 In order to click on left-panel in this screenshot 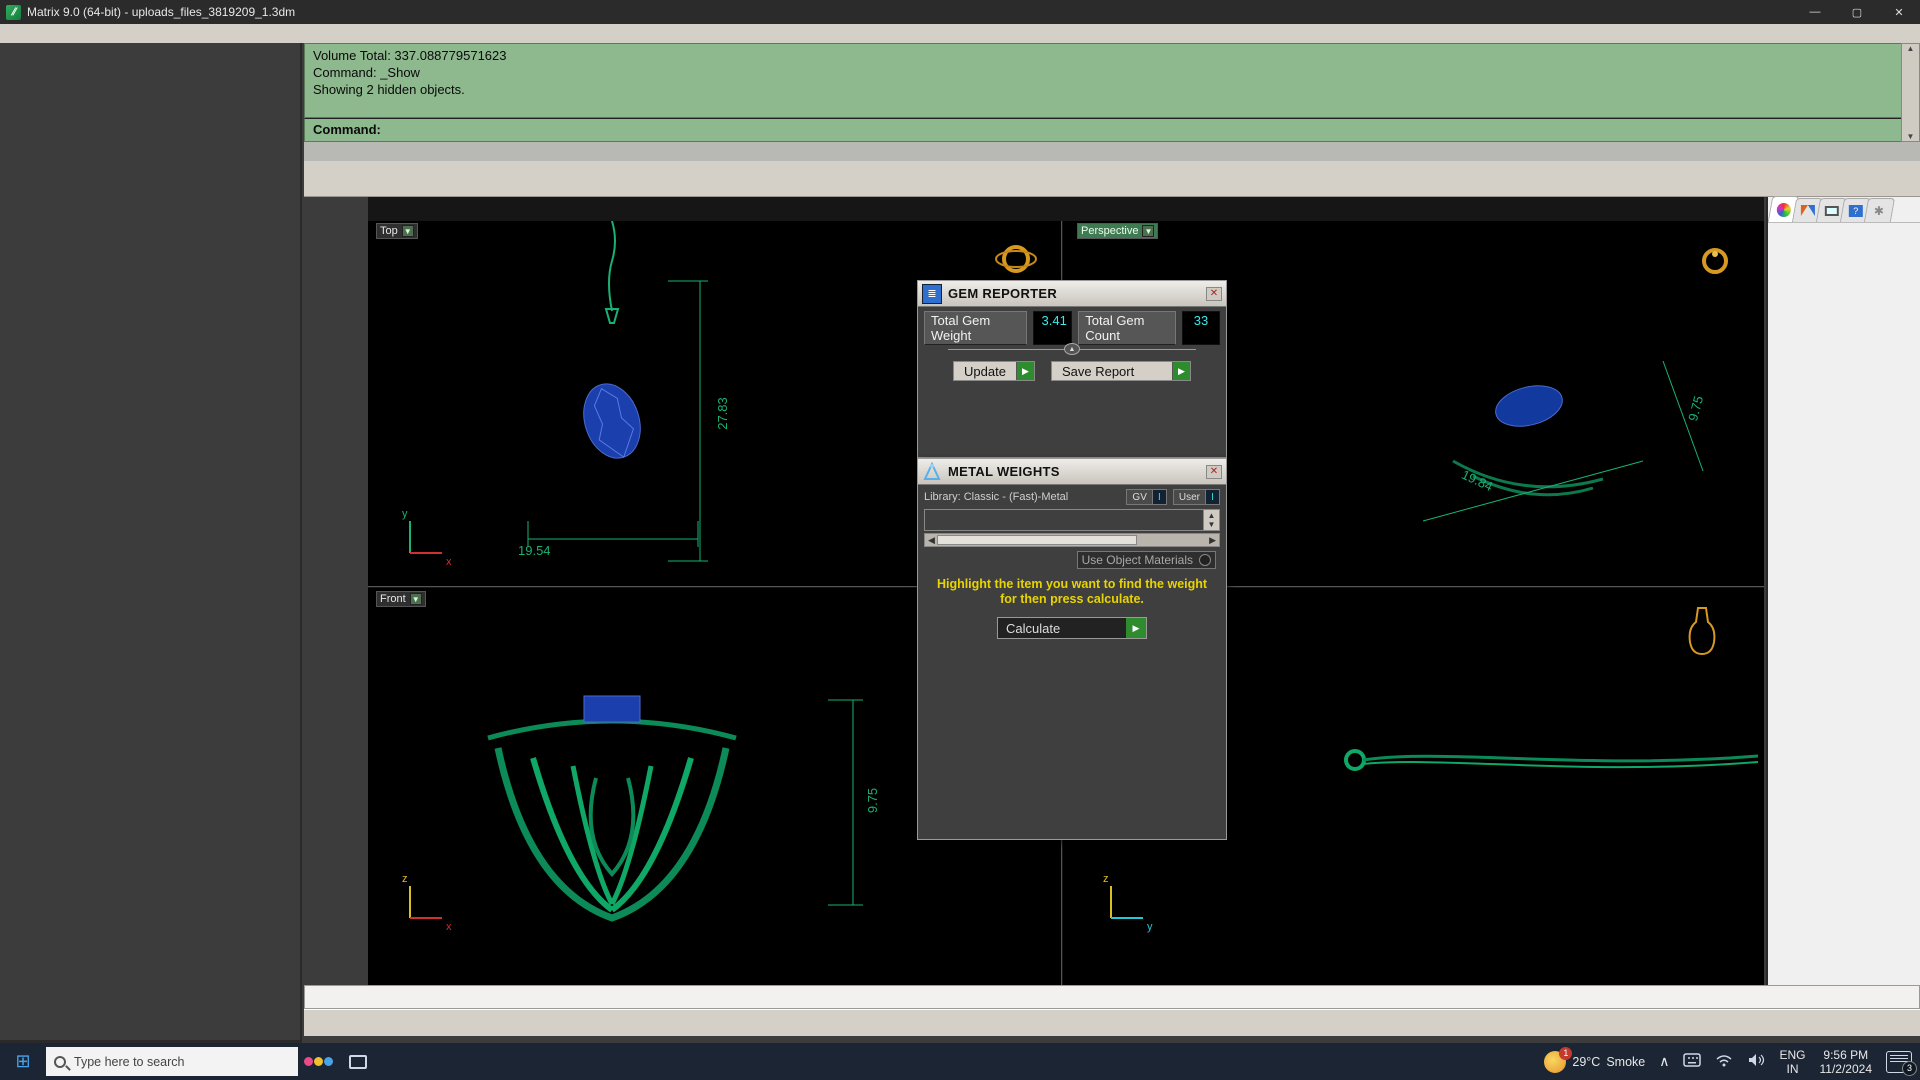, I will do `click(151, 541)`.